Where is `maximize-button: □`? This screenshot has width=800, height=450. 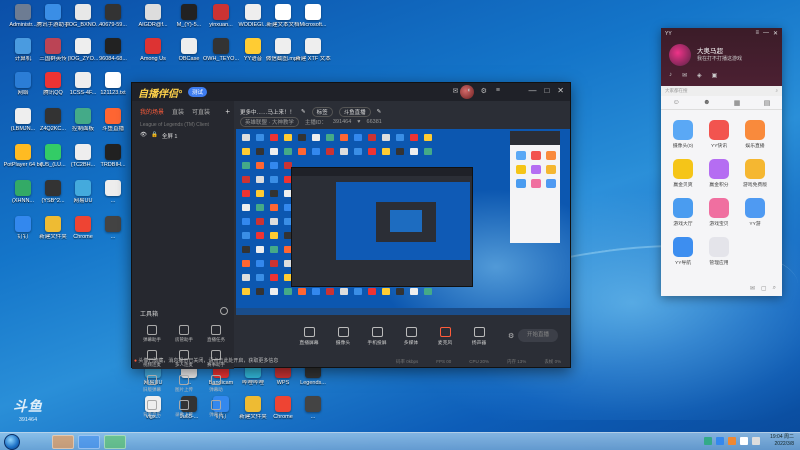 maximize-button: □ is located at coordinates (546, 90).